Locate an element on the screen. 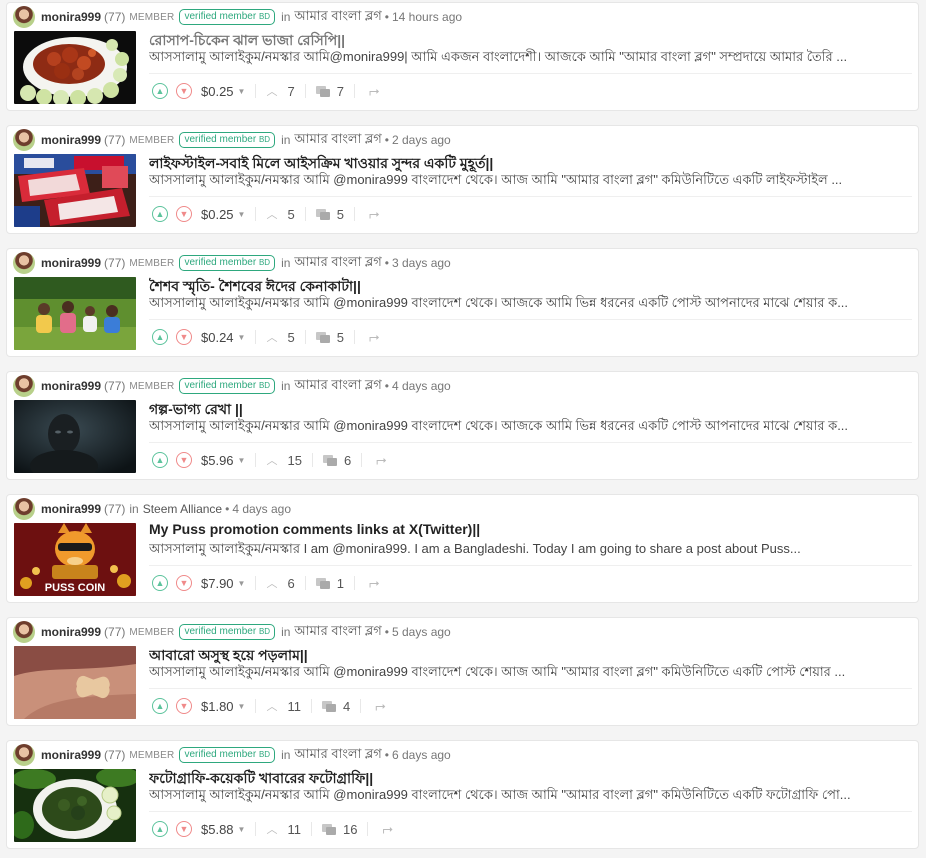  vote-count: 15 is located at coordinates (294, 460).